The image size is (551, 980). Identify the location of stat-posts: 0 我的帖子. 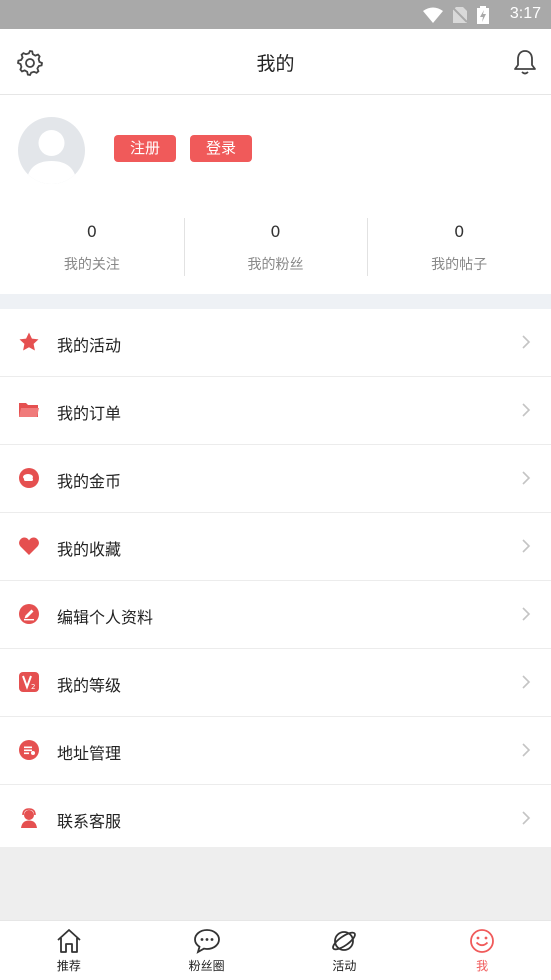
(459, 249).